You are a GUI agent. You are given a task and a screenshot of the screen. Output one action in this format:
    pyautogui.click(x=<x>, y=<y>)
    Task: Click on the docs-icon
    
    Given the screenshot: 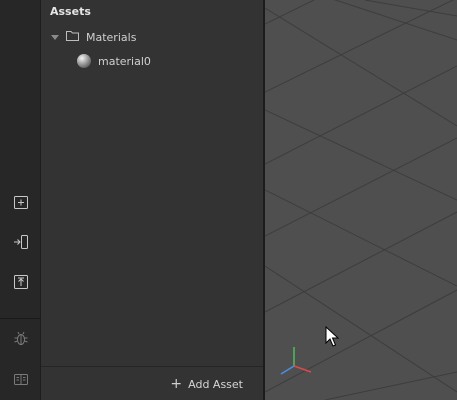 What is the action you would take?
    pyautogui.click(x=20, y=379)
    